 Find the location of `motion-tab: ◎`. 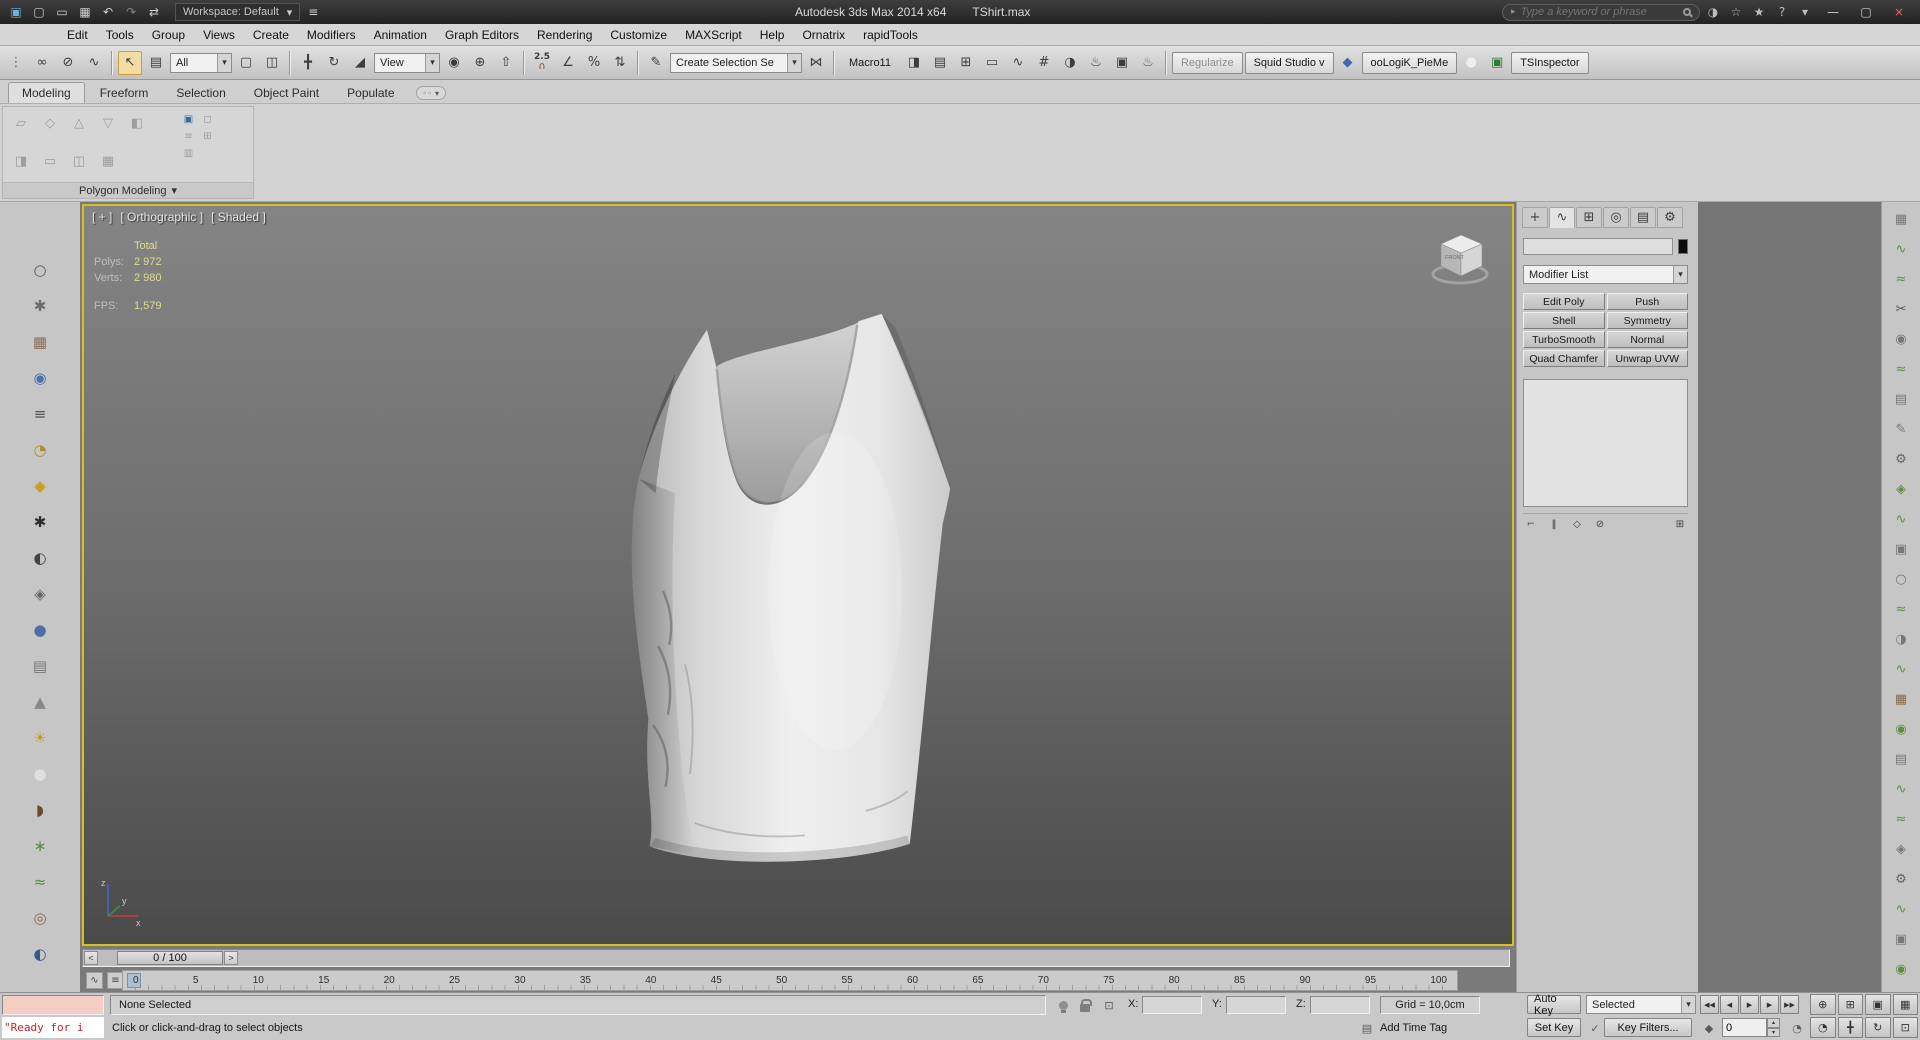

motion-tab: ◎ is located at coordinates (1616, 217).